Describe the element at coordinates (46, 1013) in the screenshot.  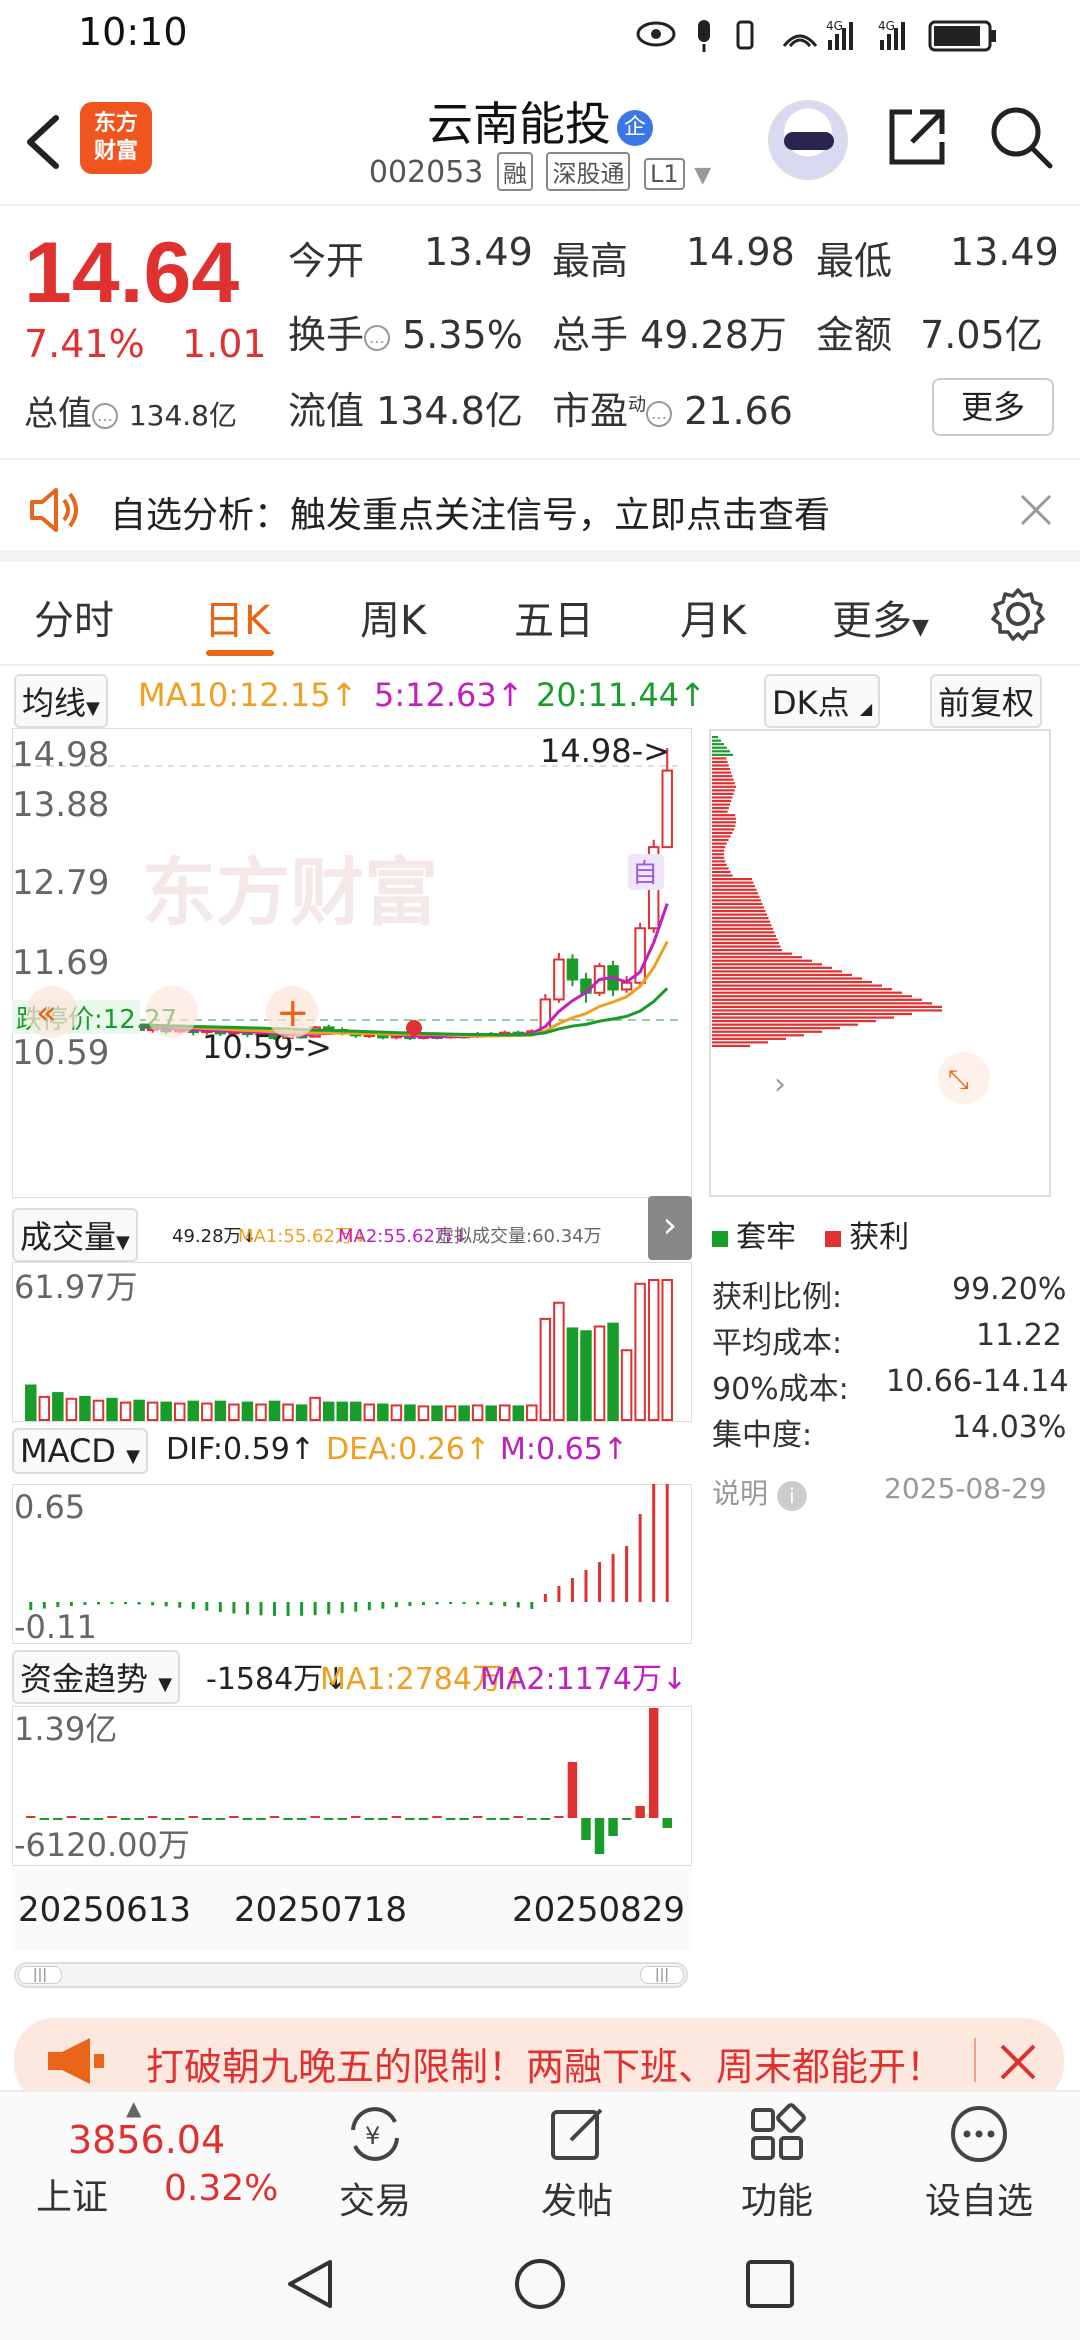
I see `double-left-icon: «` at that location.